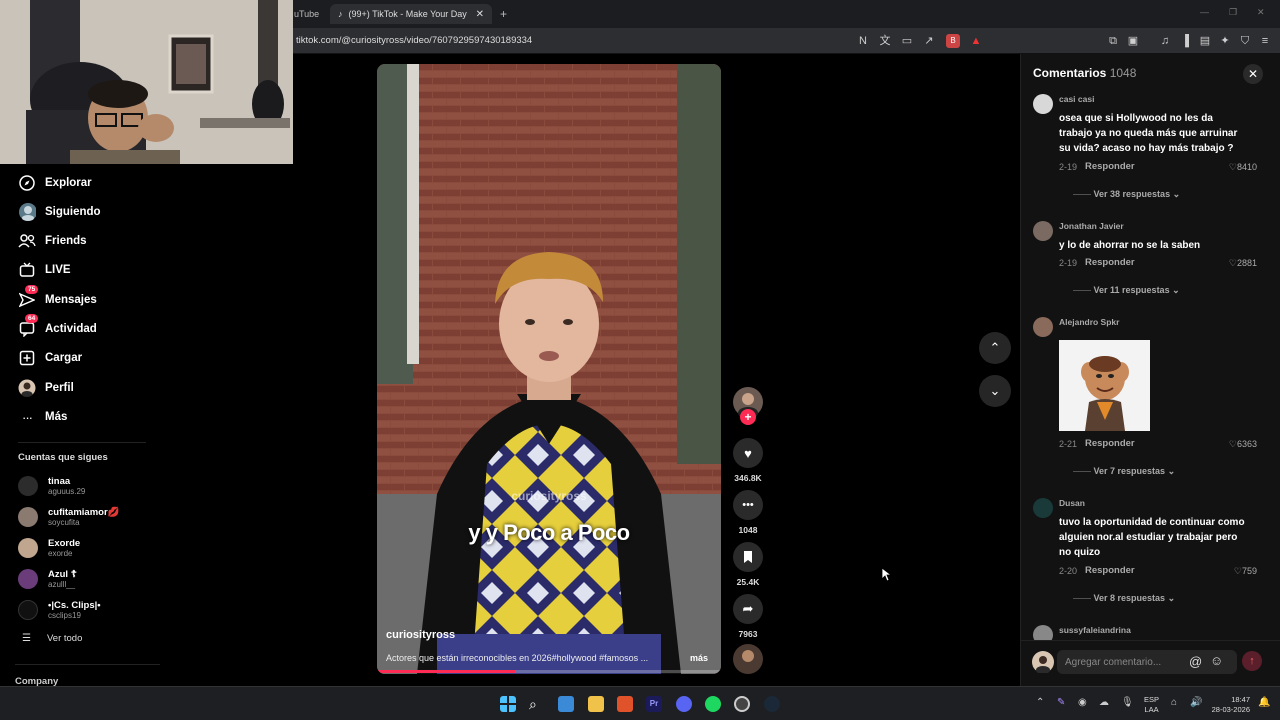 This screenshot has width=1280, height=720. I want to click on vpn-icon: ⛉, so click(1245, 41).